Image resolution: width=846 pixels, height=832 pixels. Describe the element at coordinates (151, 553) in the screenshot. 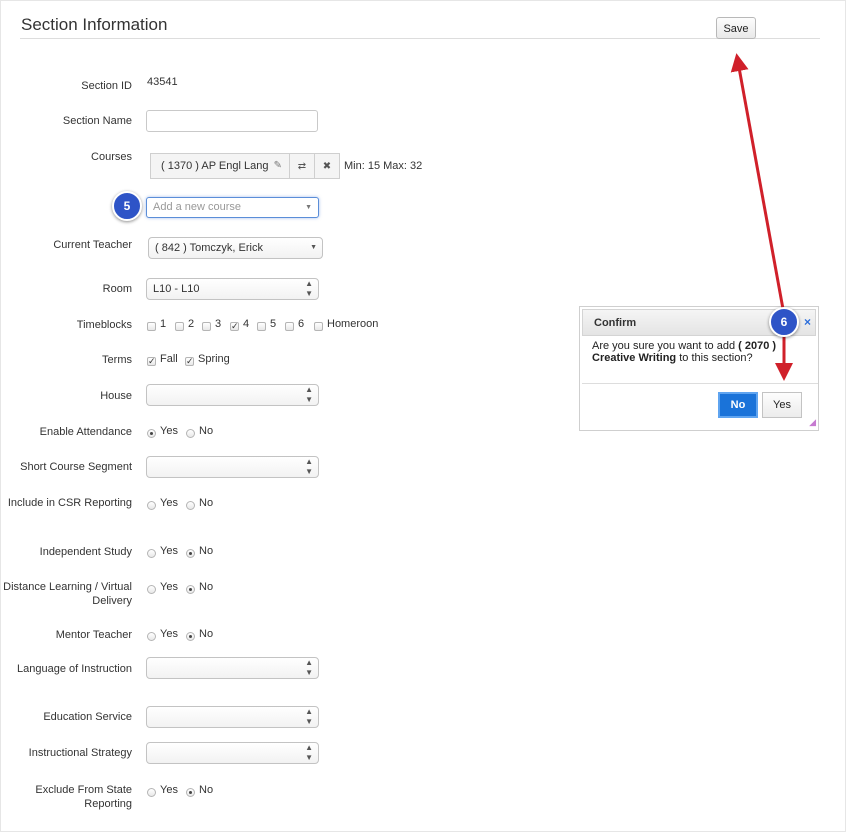

I see `independent-yes-radio` at that location.